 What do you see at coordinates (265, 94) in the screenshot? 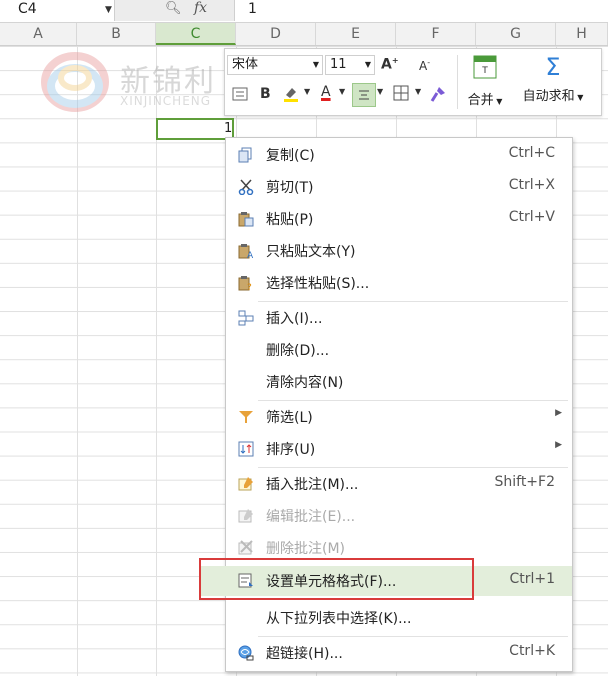
I see `bold-button: B` at bounding box center [265, 94].